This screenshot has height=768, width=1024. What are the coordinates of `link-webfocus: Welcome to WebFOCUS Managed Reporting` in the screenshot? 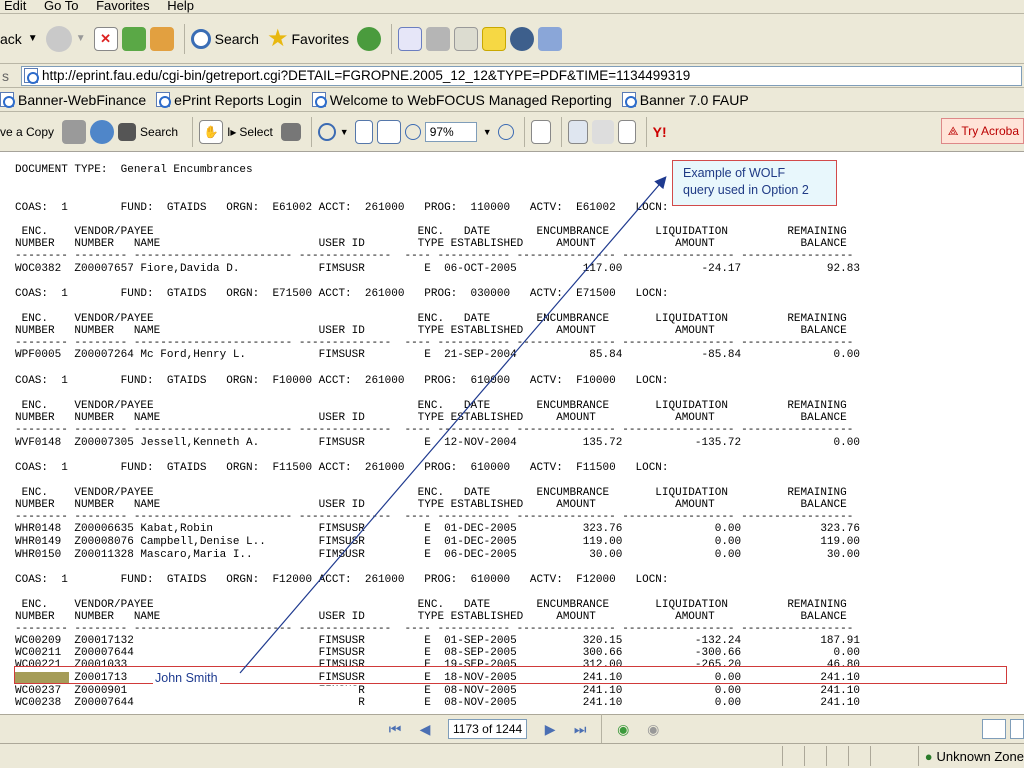 It's located at (461, 99).